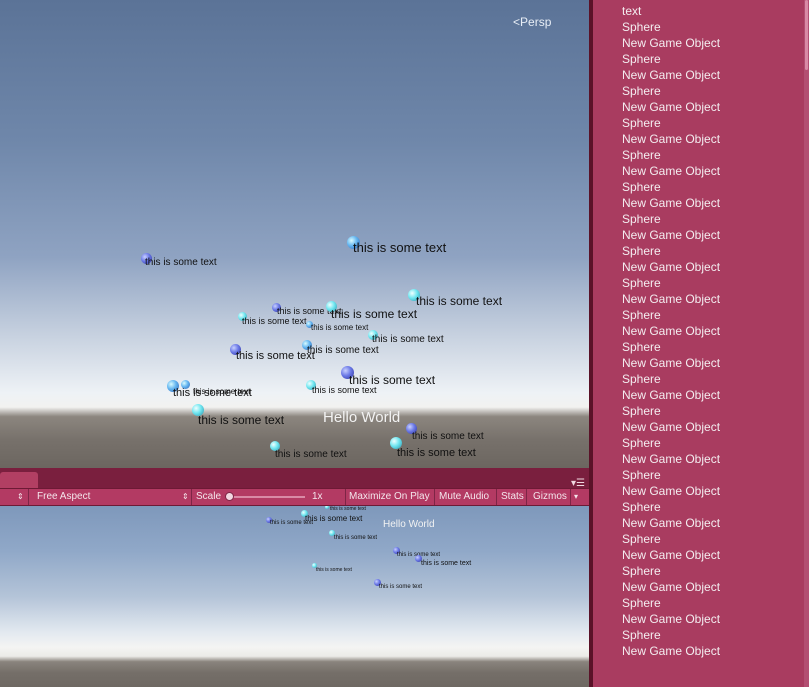 The width and height of the screenshot is (809, 687). I want to click on gizmos-toggle: Gizmos, so click(549, 497).